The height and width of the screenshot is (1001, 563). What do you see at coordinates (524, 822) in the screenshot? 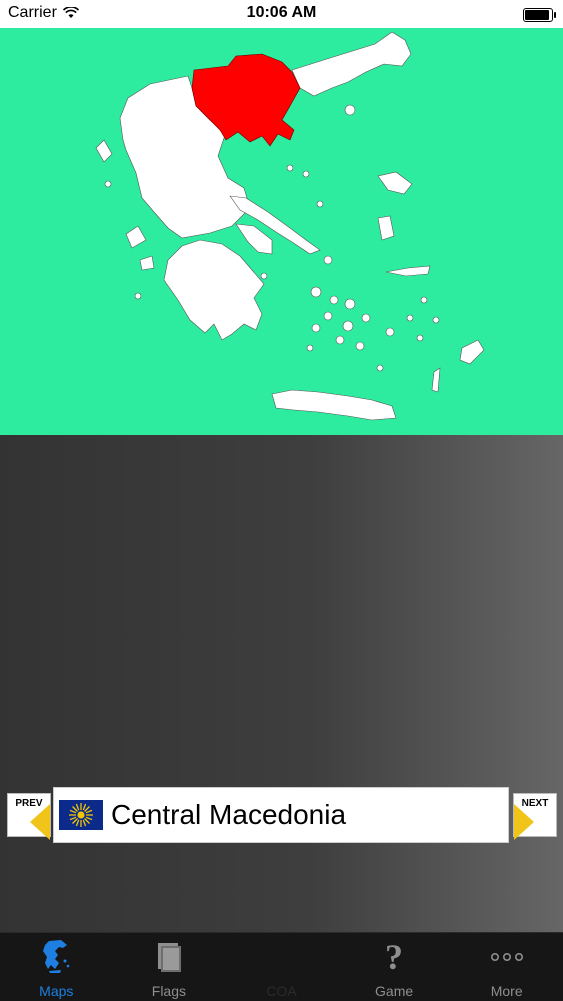
I see `arrow-right-icon` at bounding box center [524, 822].